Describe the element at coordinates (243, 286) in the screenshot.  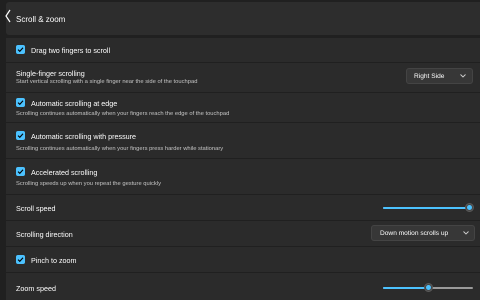
I see `zoom-speed-row: Zoom speed` at that location.